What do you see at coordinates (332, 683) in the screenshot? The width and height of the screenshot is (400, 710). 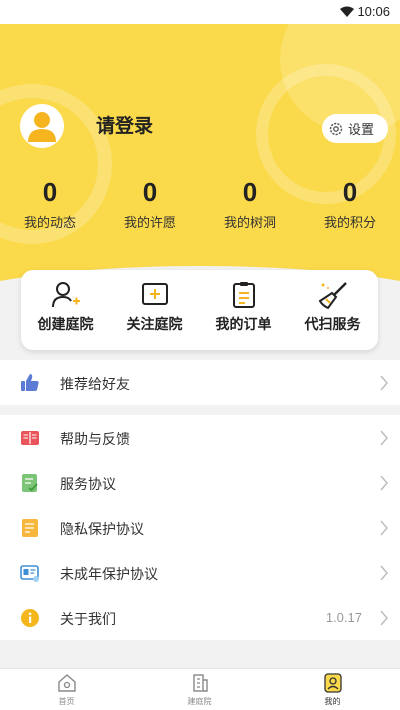 I see `profile-icon` at bounding box center [332, 683].